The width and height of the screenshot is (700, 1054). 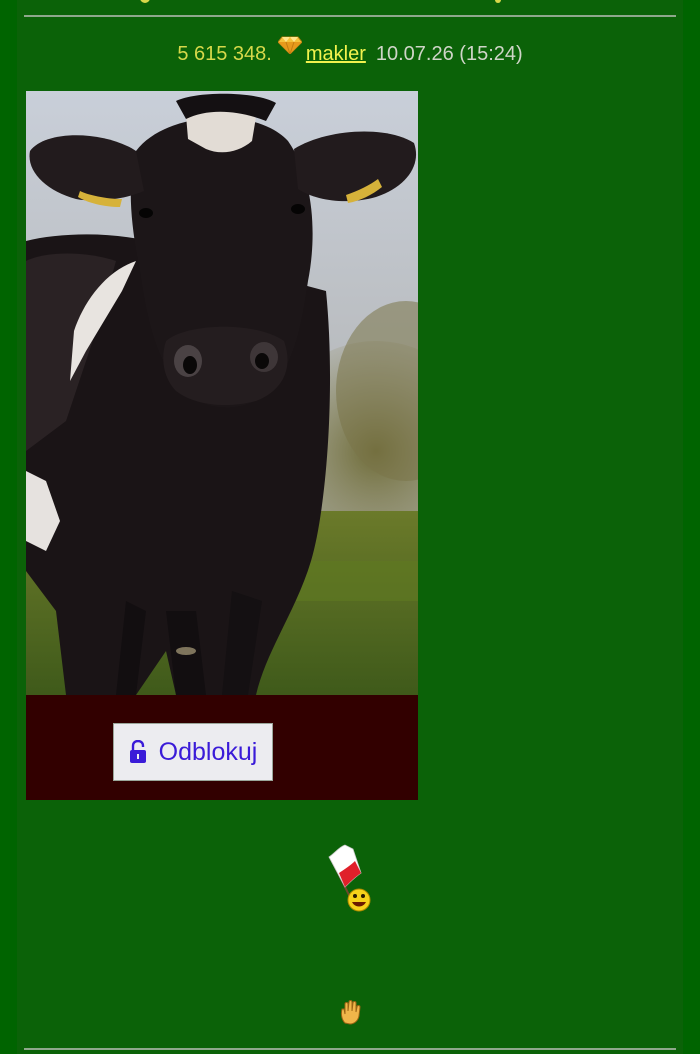 I want to click on unlock-icon, so click(x=138, y=751).